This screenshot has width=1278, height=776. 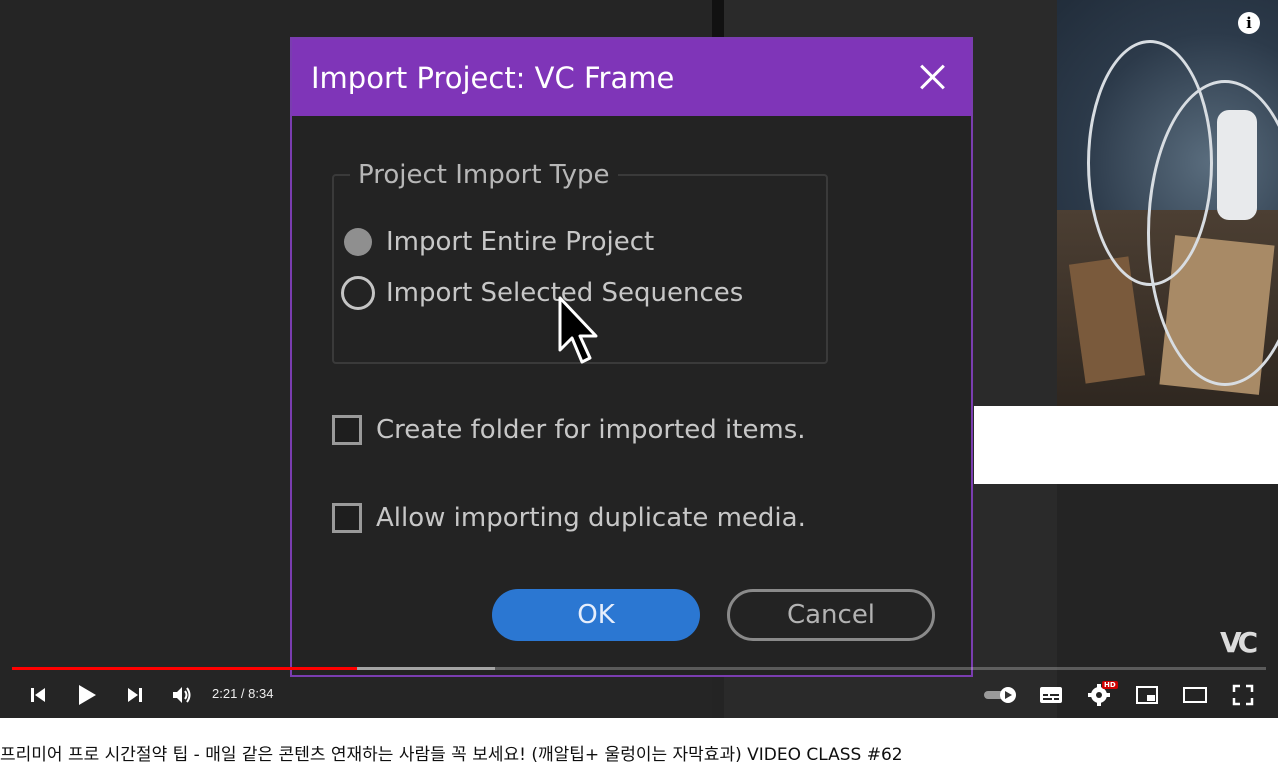 I want to click on webcam-footage, so click(x=1167, y=203).